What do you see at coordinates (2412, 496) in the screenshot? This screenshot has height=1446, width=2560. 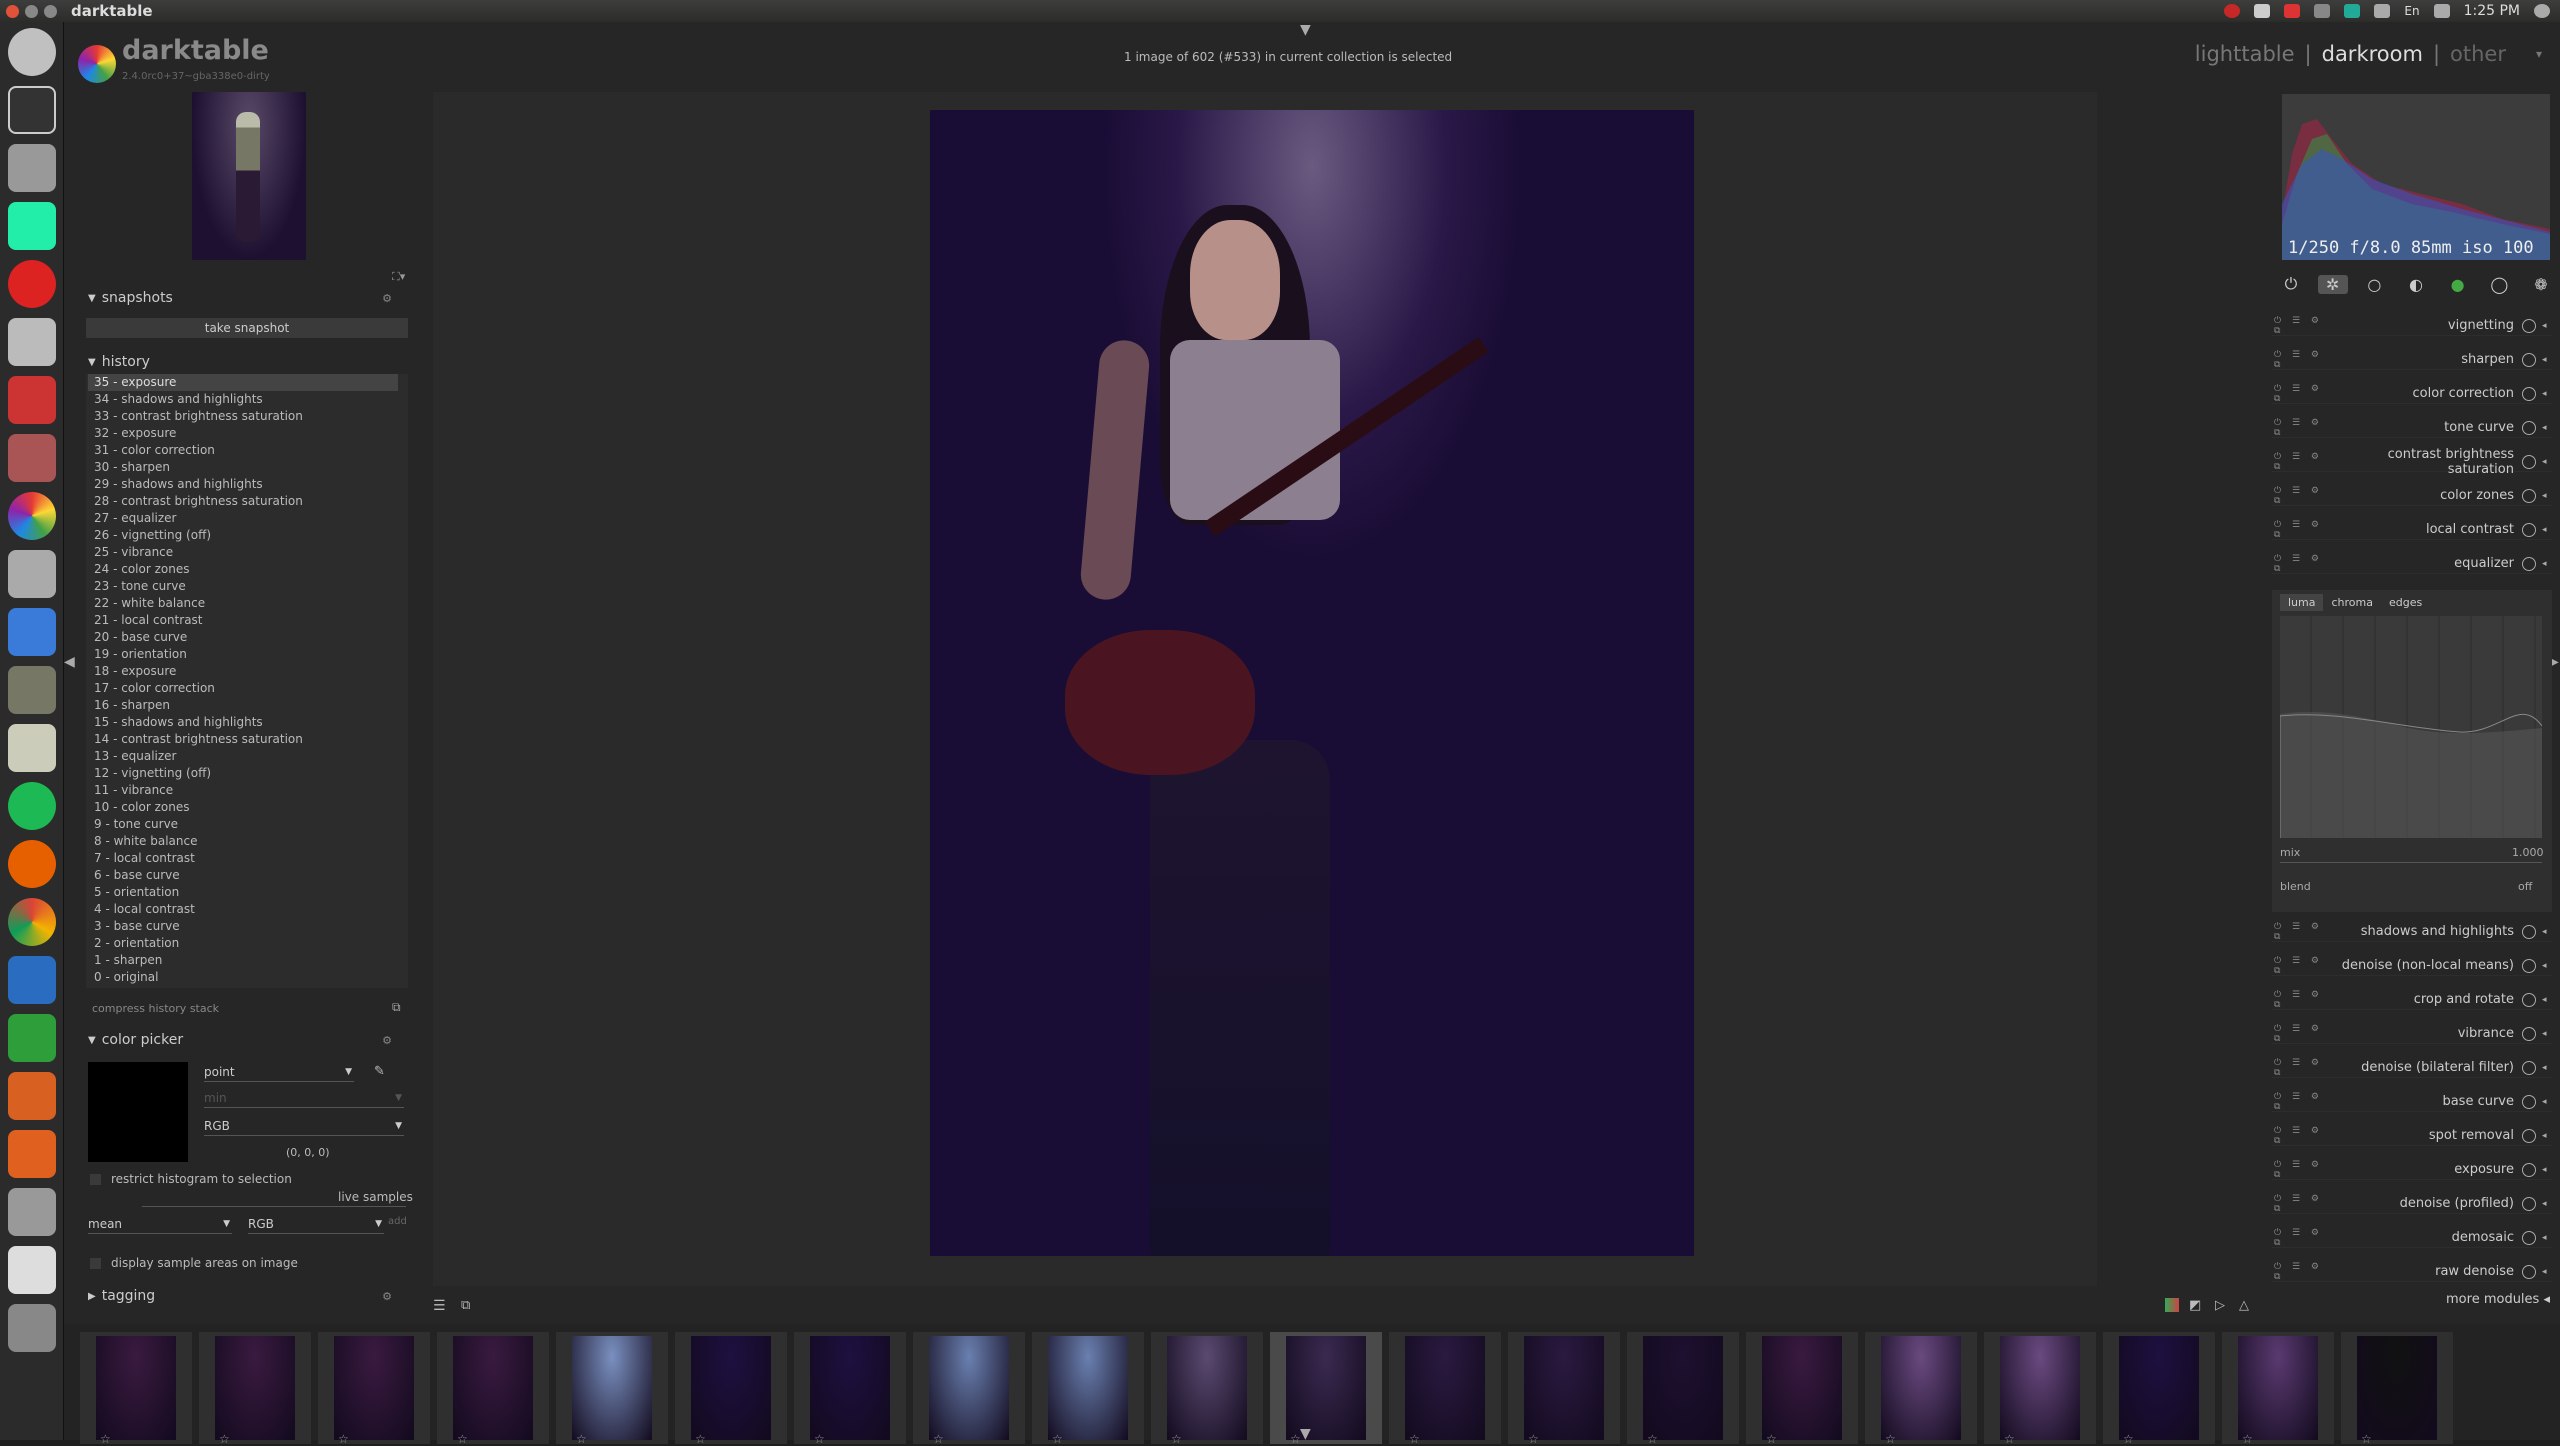 I see `module-color-zones: ⏻ ☰ ⚙ ⧉ color zones ◂` at bounding box center [2412, 496].